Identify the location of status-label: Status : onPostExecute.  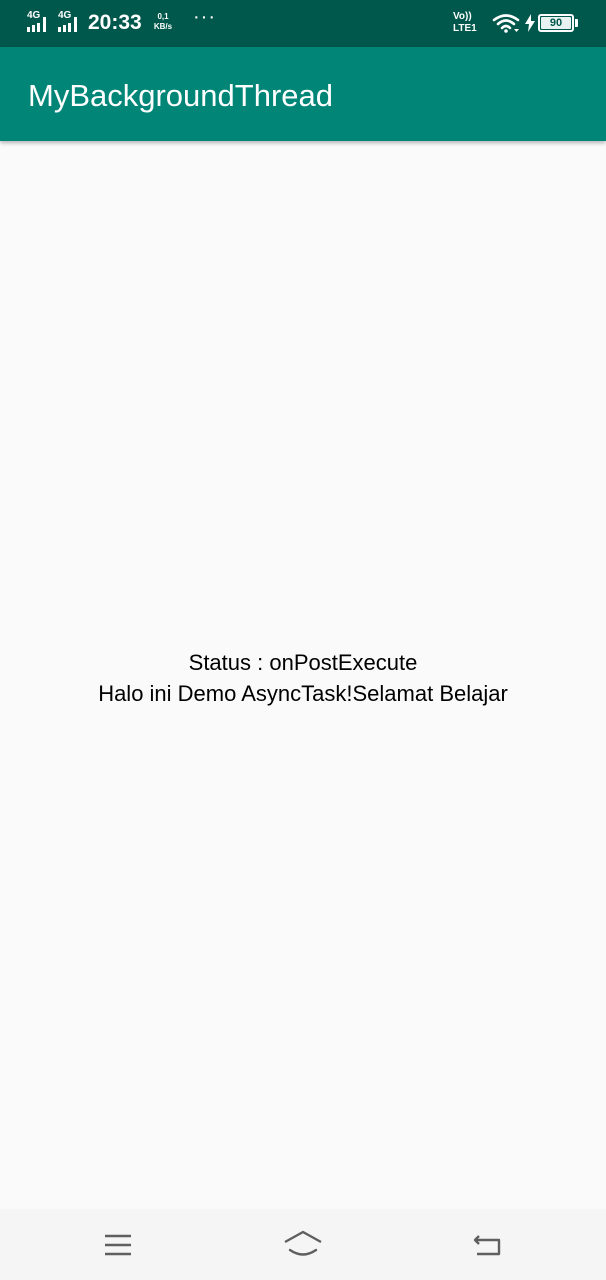
(303, 662).